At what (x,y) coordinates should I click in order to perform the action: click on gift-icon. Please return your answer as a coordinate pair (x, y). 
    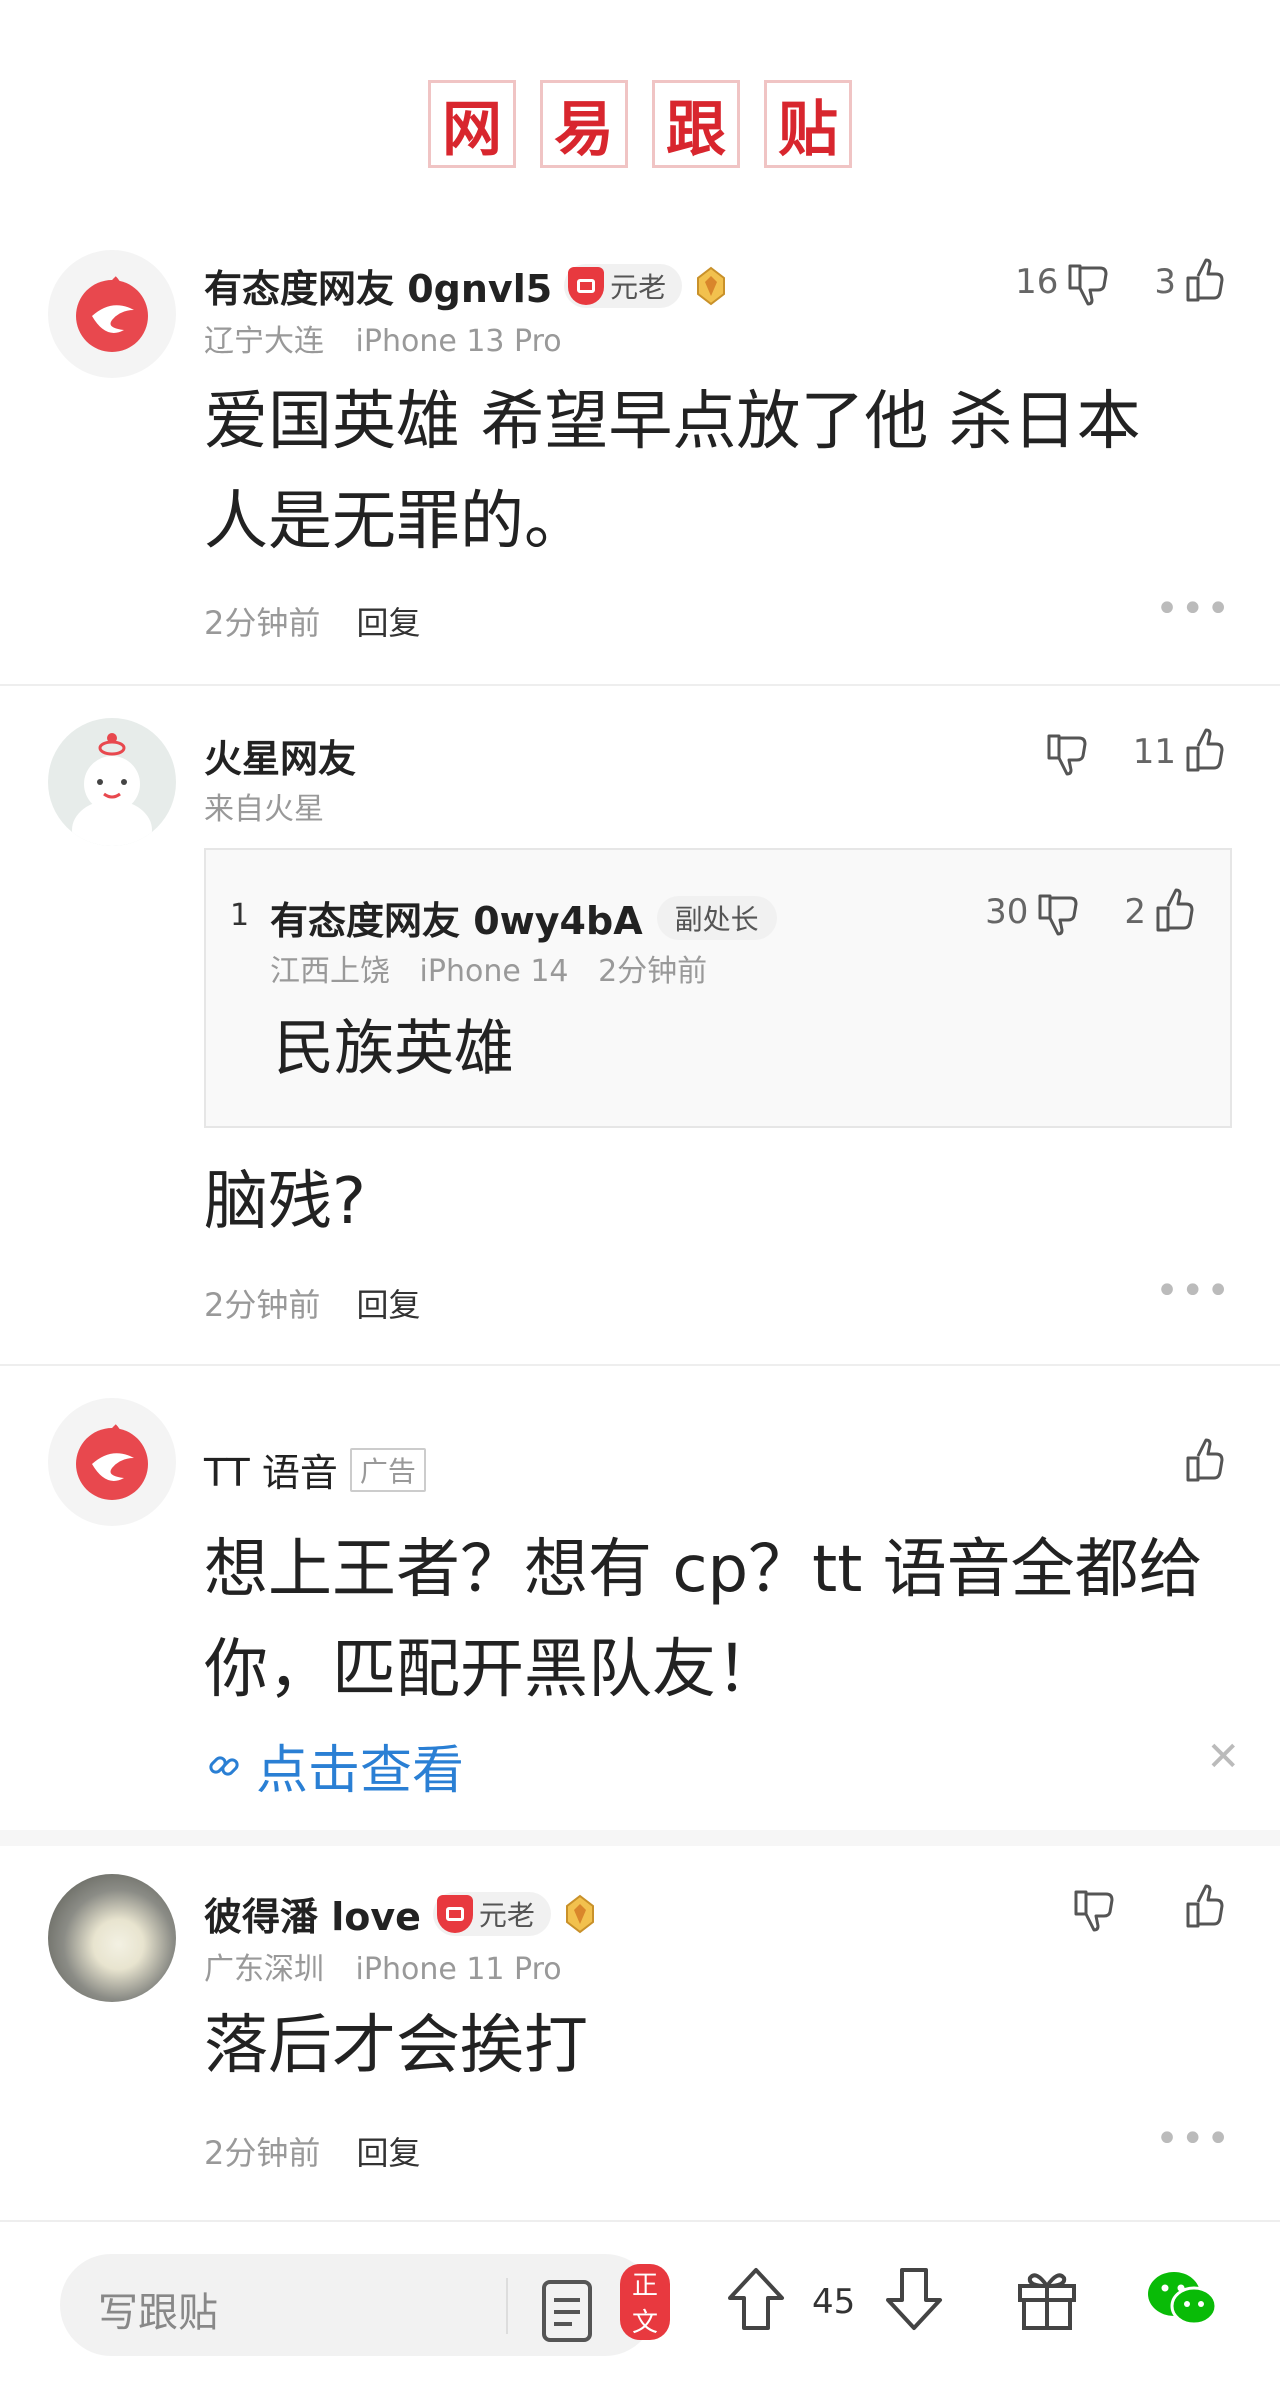
    Looking at the image, I should click on (1047, 2299).